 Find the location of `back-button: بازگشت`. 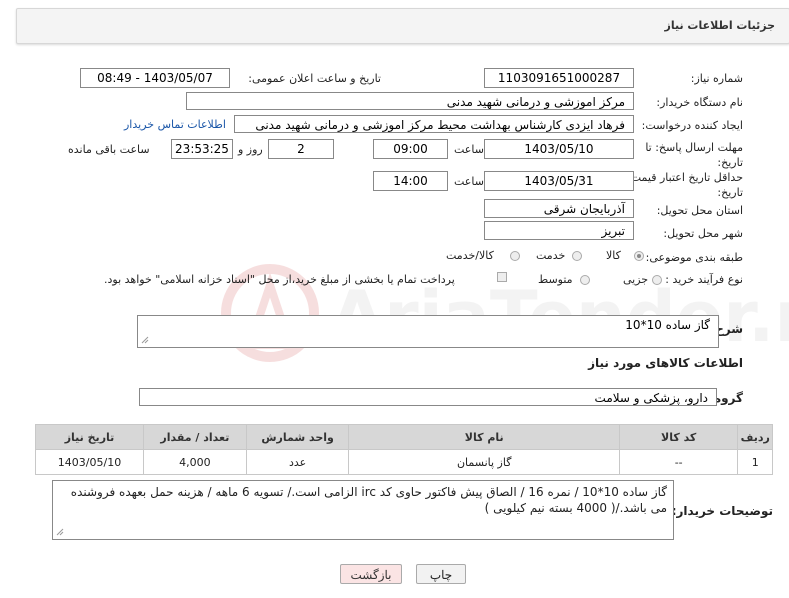

back-button: بازگشت is located at coordinates (371, 574).